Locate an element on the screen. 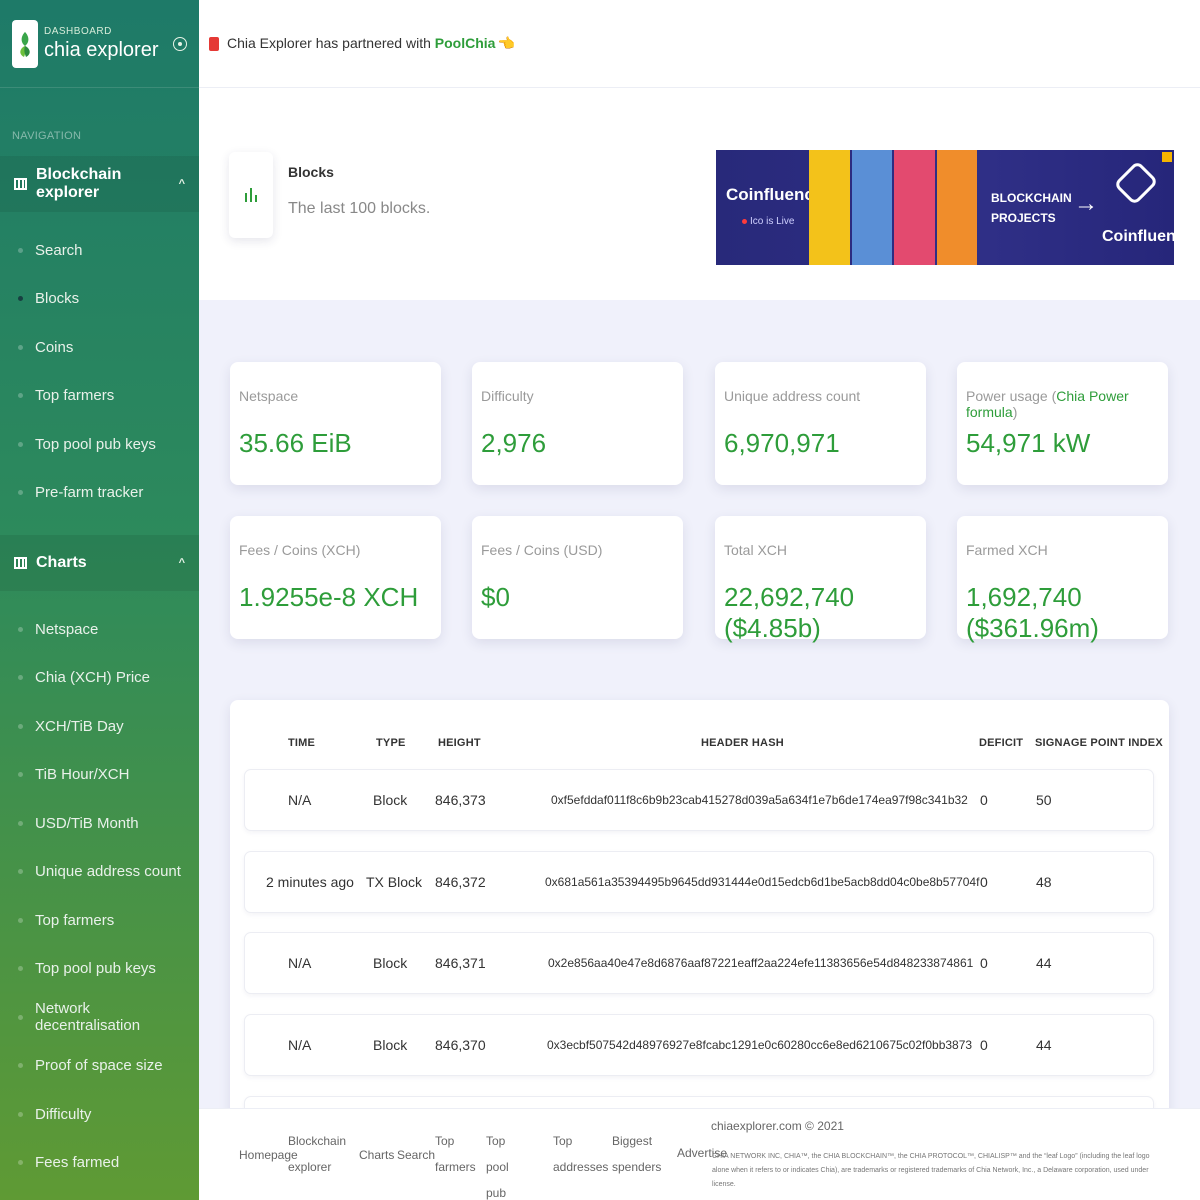 This screenshot has width=1200, height=1200. column-header-type: TYPE is located at coordinates (391, 743).